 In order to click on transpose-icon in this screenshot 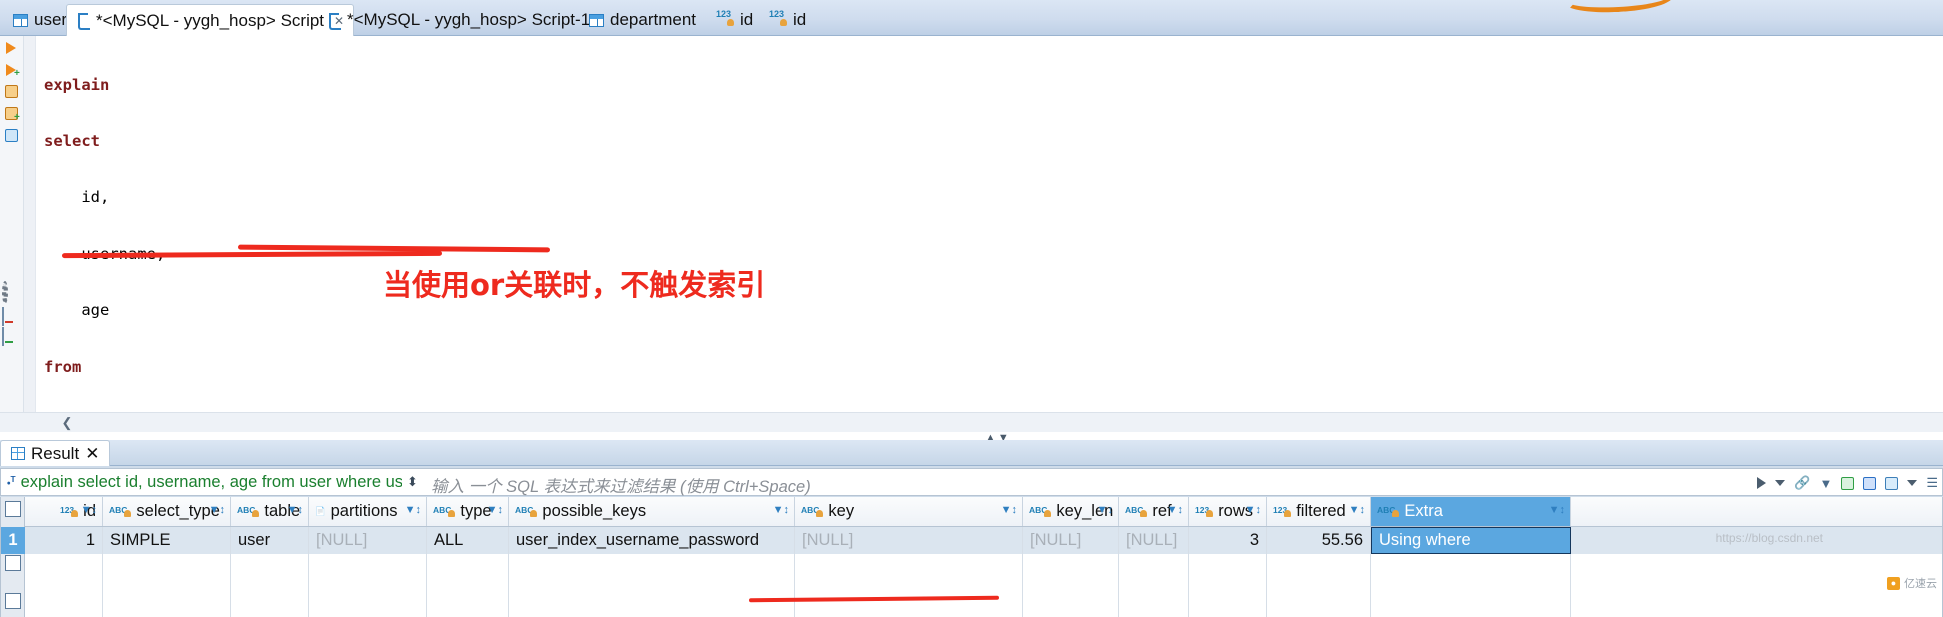, I will do `click(13, 601)`.